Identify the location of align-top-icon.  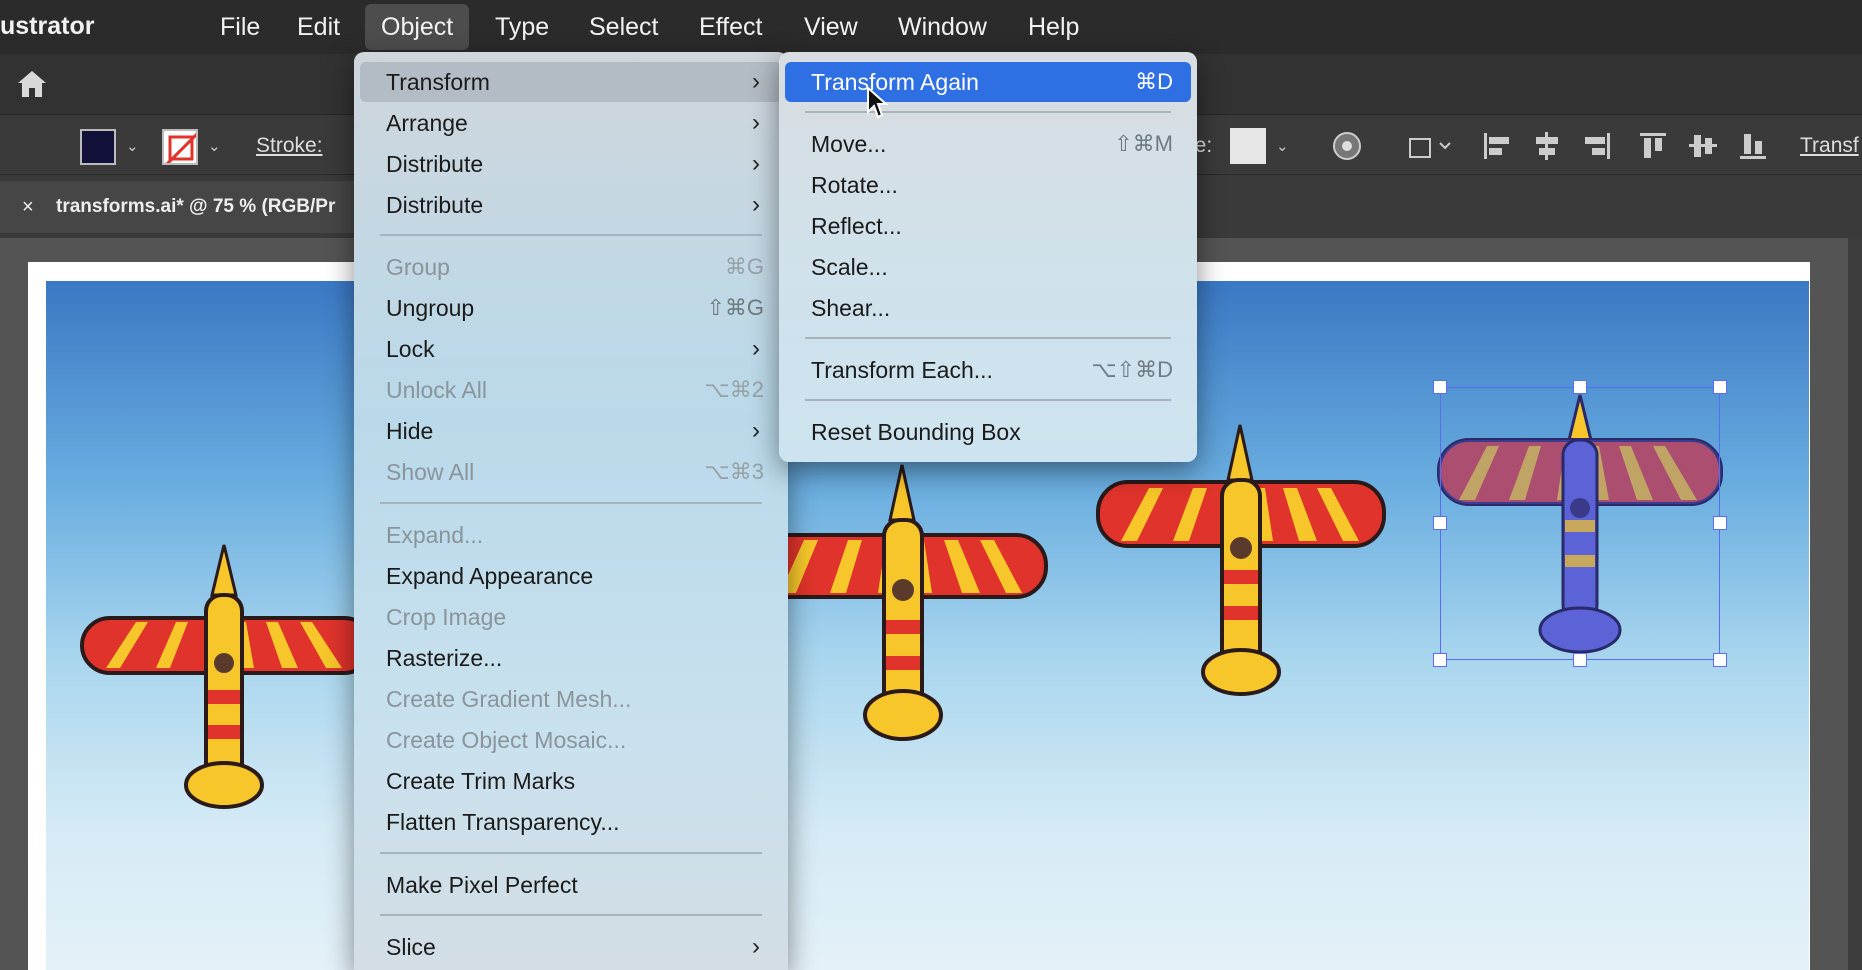
(1653, 146).